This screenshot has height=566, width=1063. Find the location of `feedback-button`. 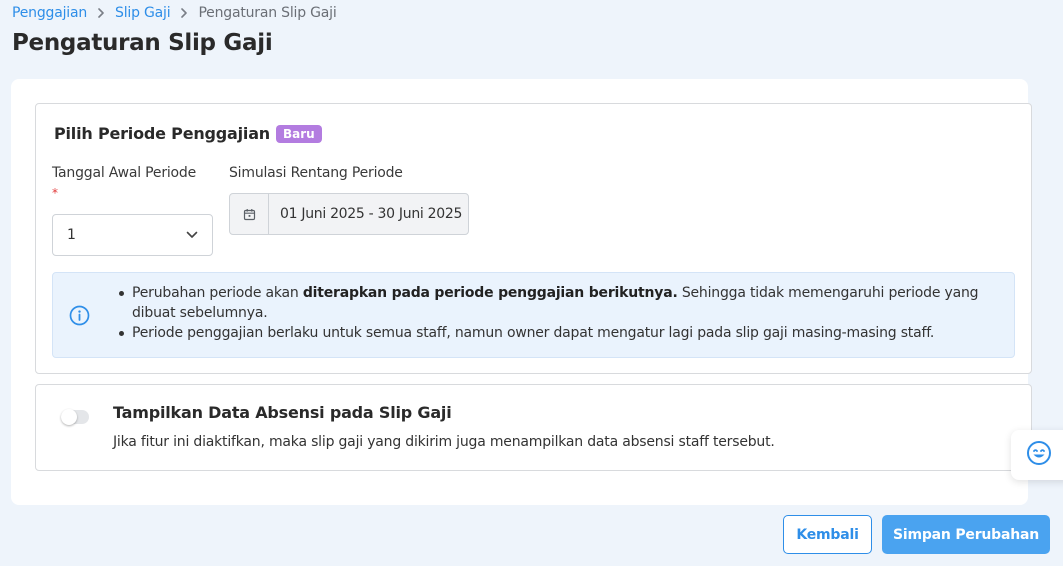

feedback-button is located at coordinates (1037, 455).